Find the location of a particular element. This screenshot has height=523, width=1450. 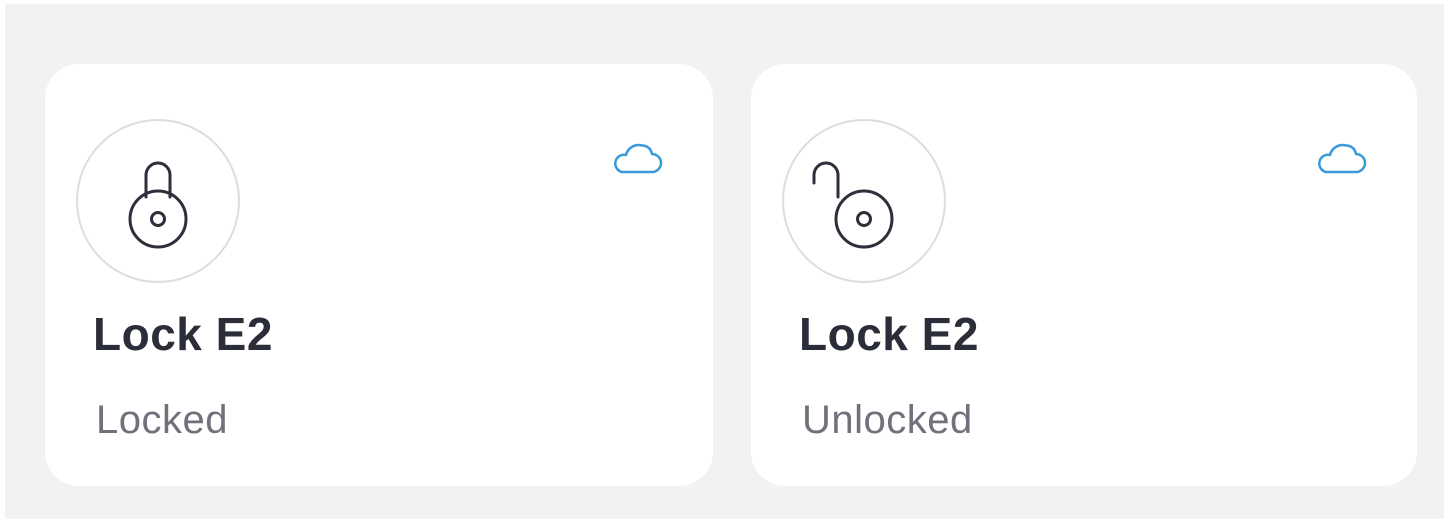

padlock-closed-icon is located at coordinates (158, 205).